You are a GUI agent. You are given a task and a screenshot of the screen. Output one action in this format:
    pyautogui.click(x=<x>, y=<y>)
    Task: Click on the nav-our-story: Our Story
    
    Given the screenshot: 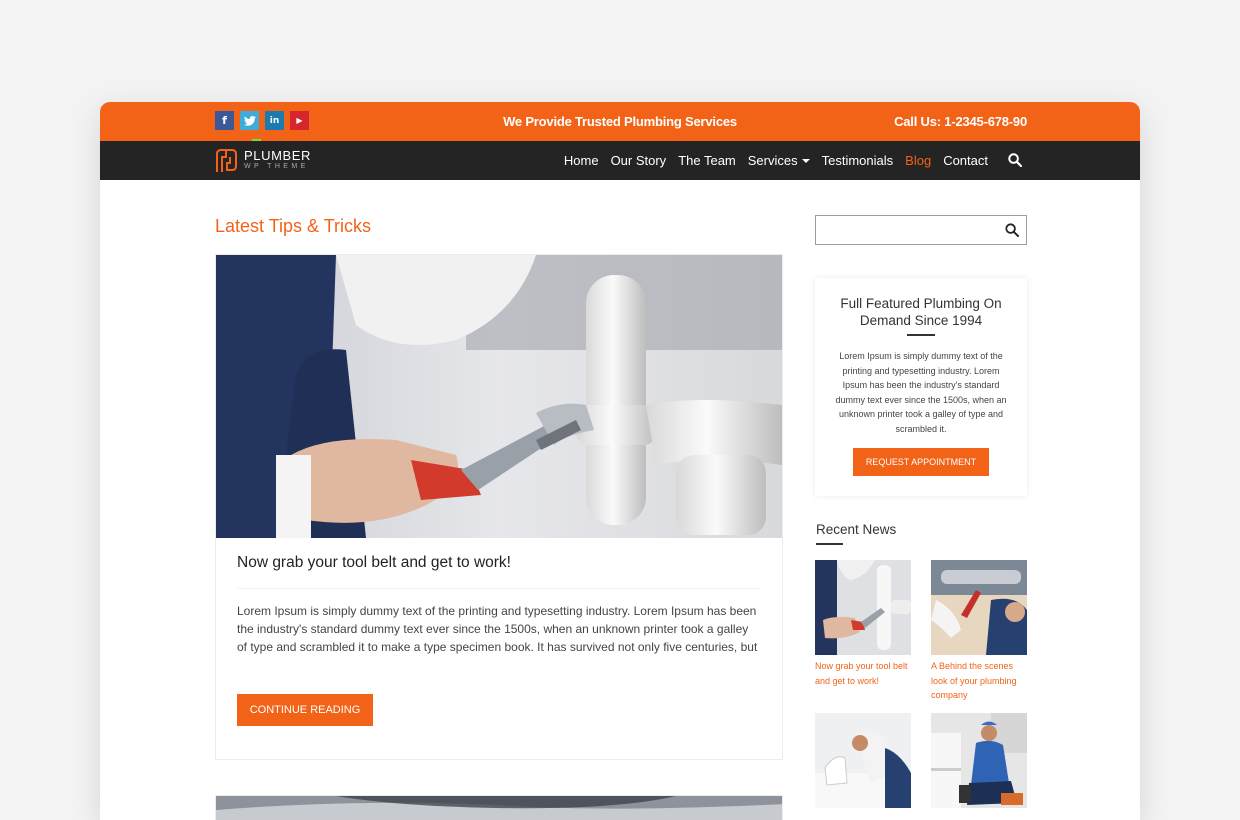 What is the action you would take?
    pyautogui.click(x=639, y=160)
    